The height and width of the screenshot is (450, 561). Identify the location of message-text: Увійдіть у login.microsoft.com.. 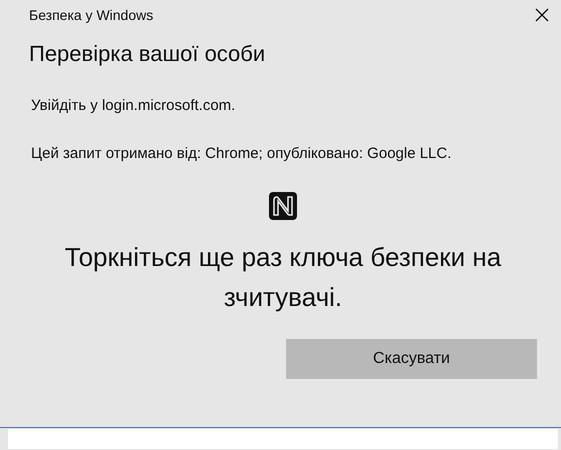
(133, 106).